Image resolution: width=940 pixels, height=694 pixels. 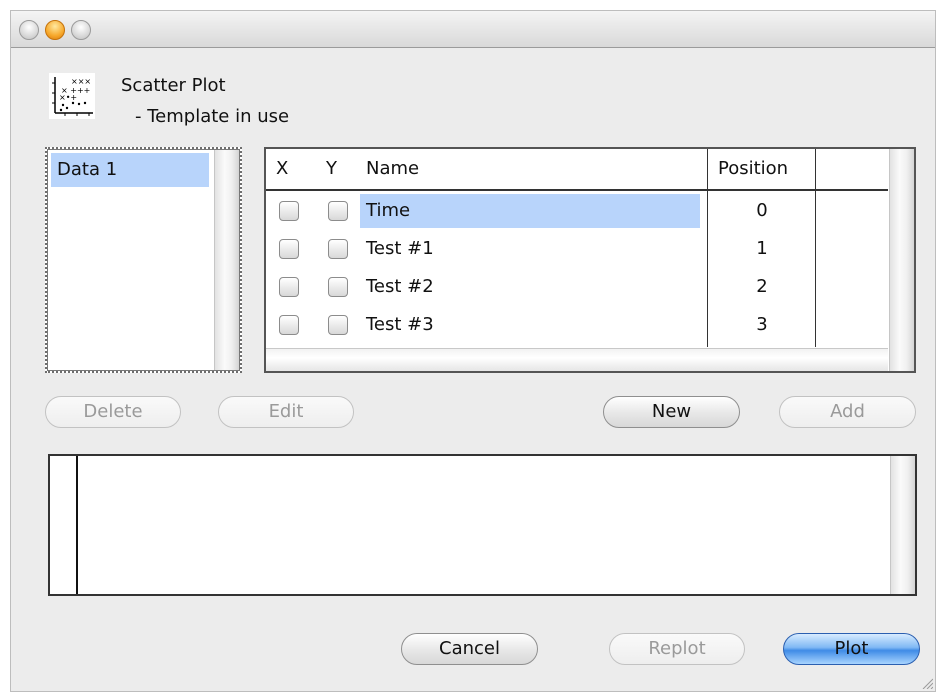 I want to click on table-vertical-scrollbar, so click(x=901, y=260).